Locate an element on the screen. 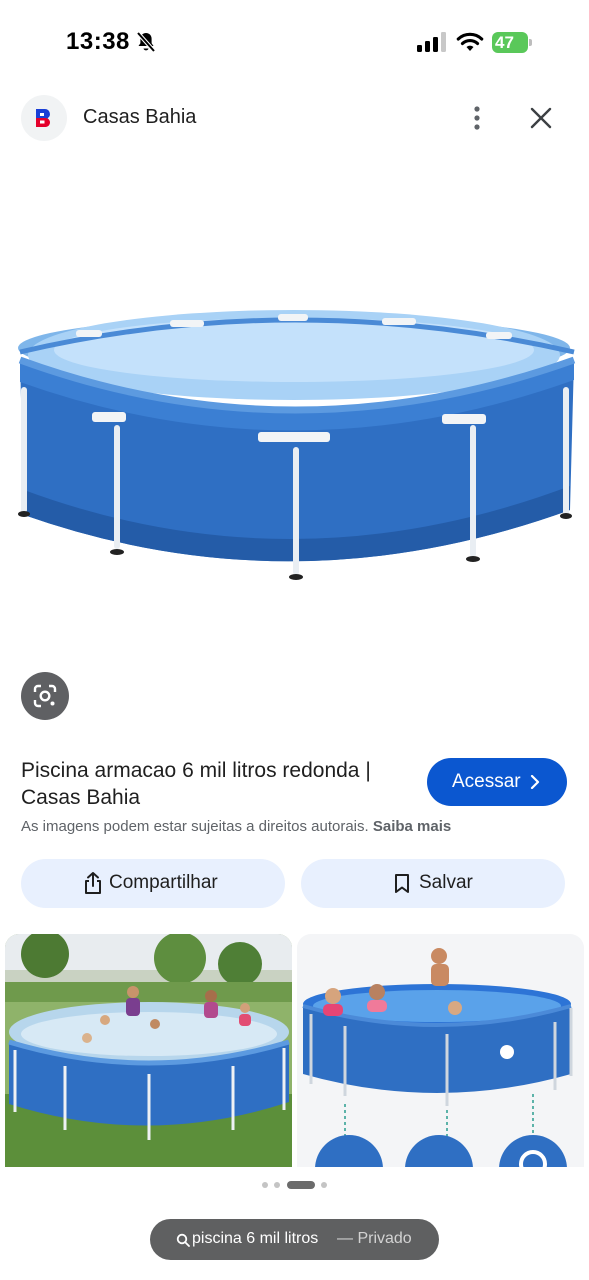  more-vert-icon is located at coordinates (477, 118).